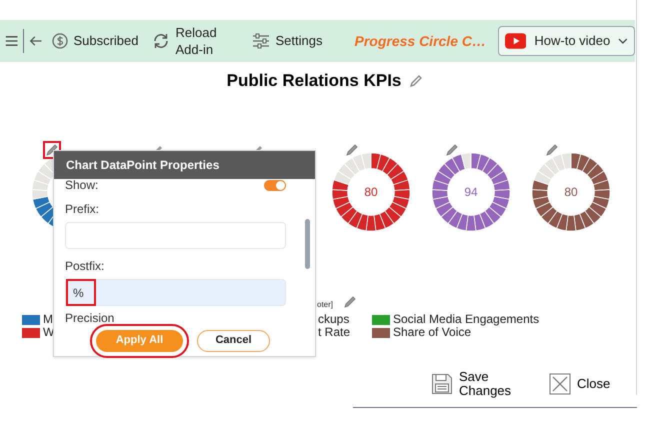  I want to click on video-play-icon, so click(515, 41).